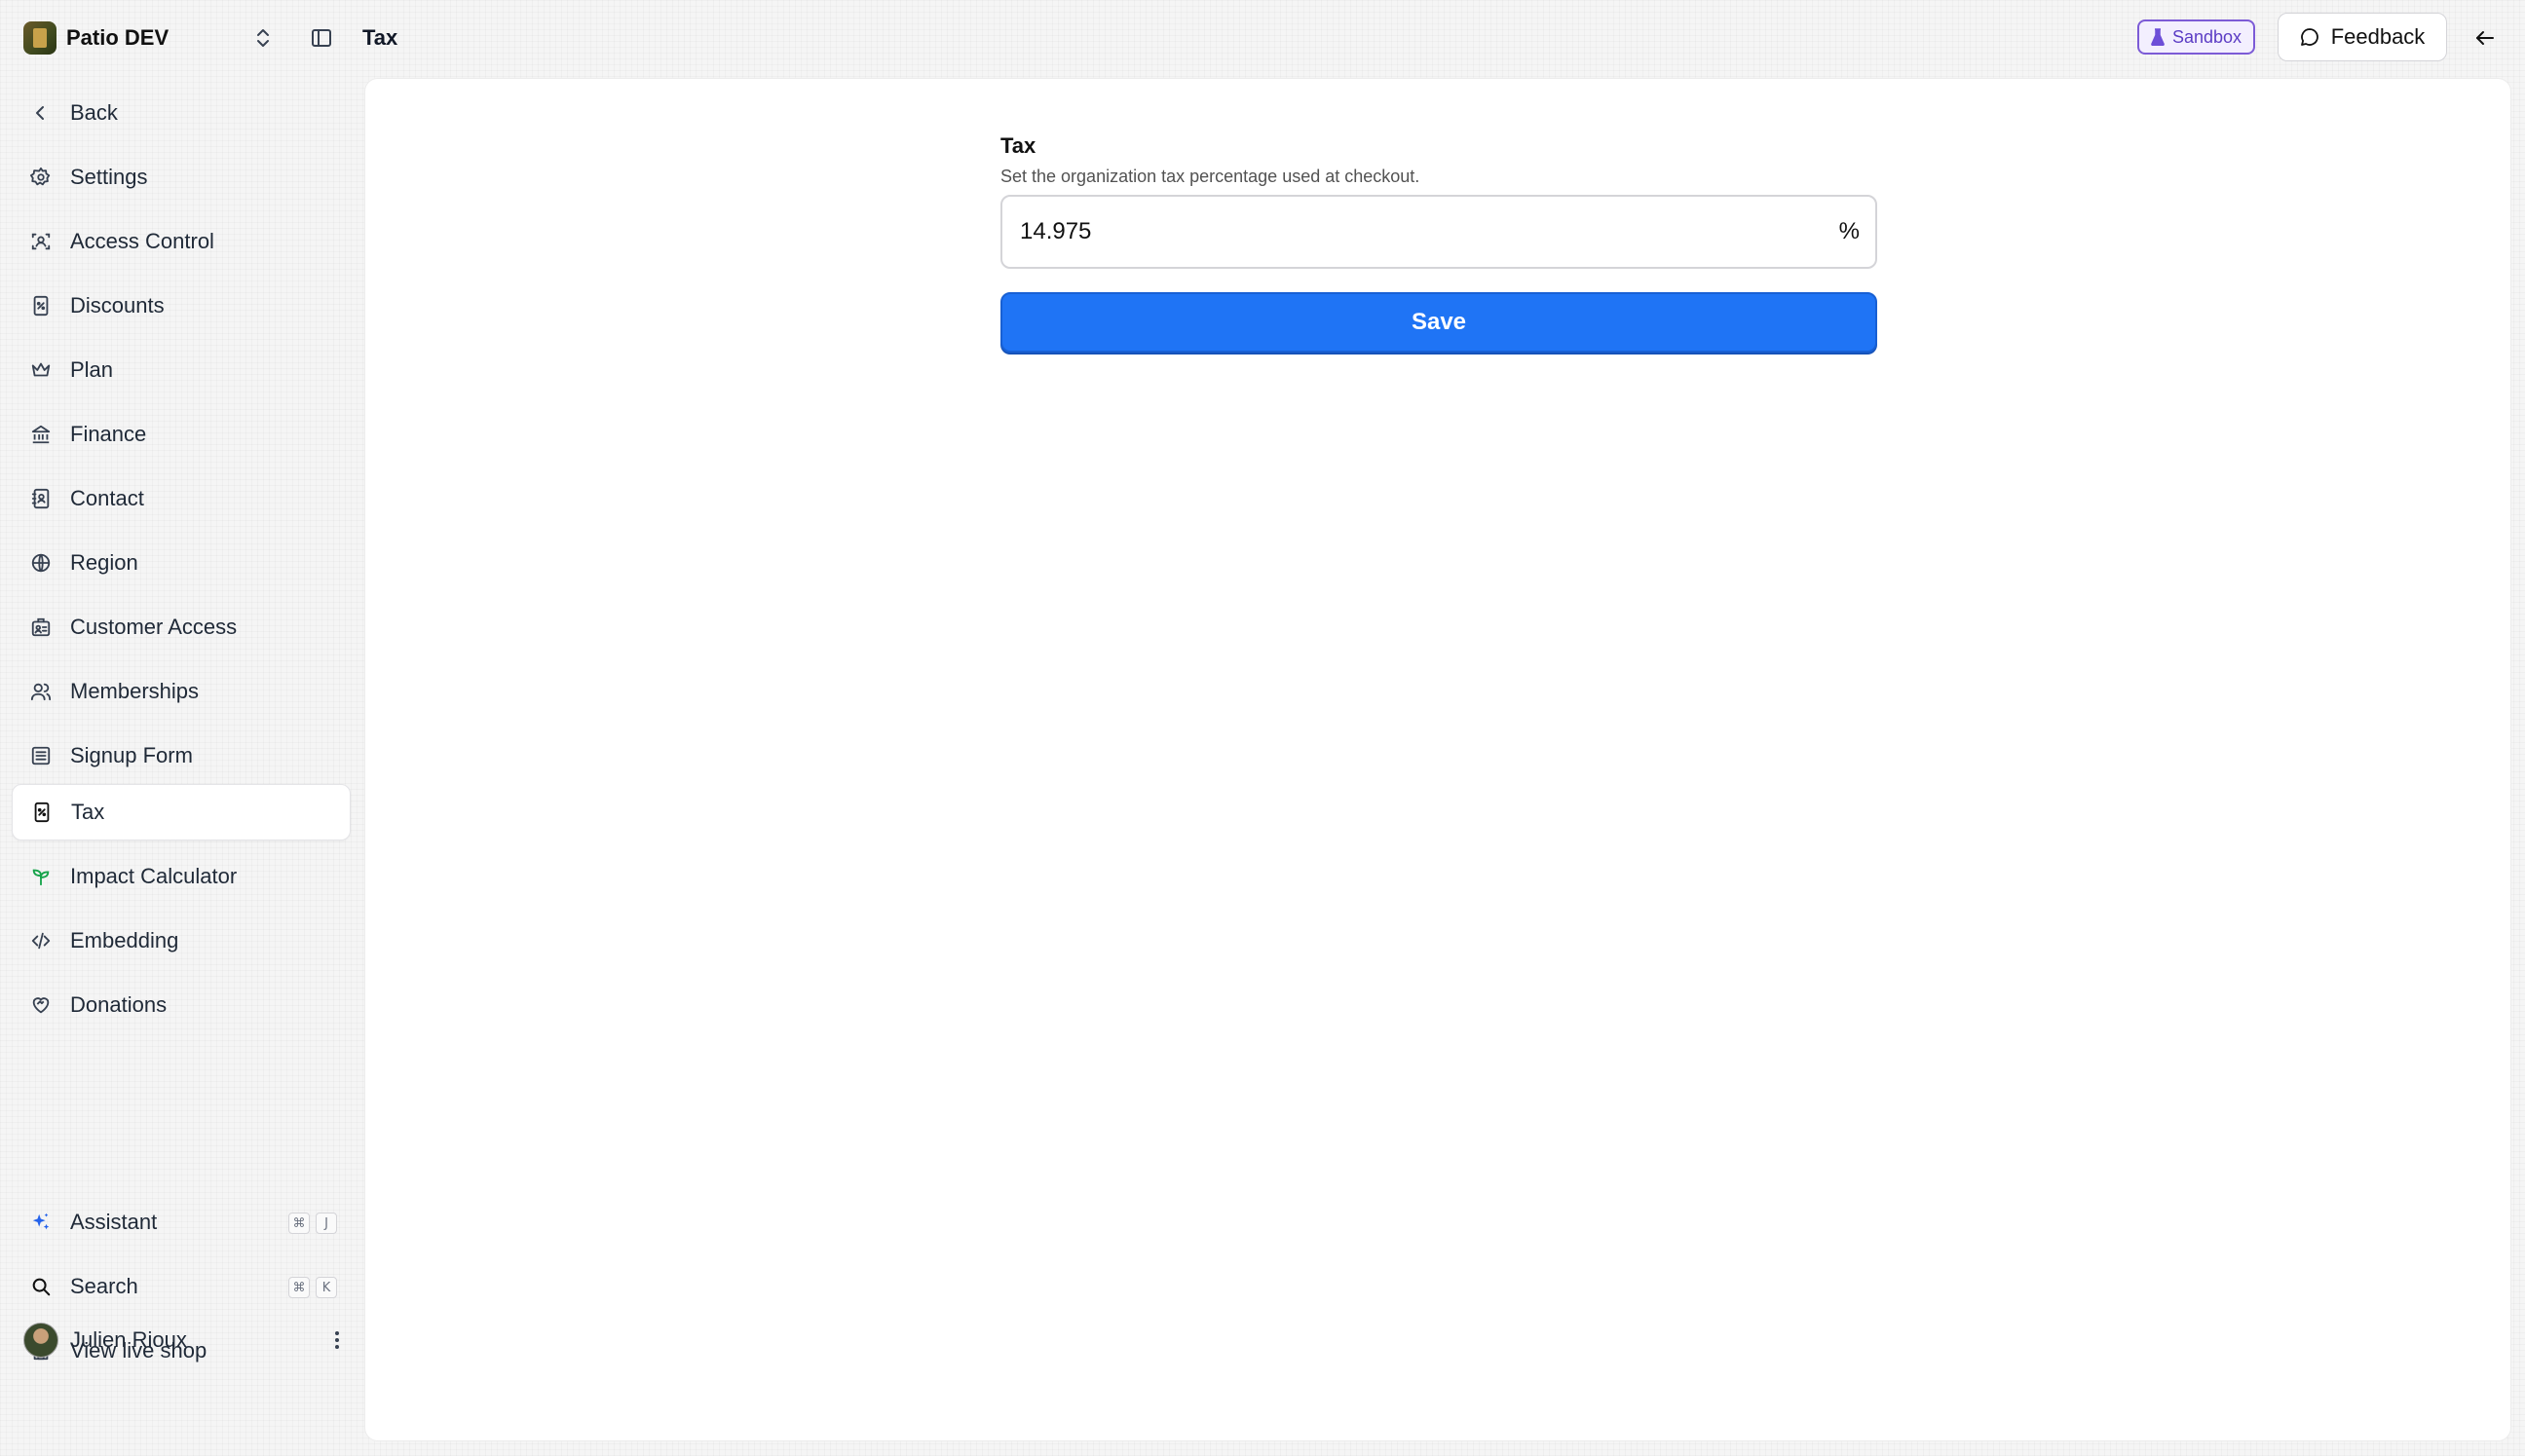 The height and width of the screenshot is (1456, 2525). I want to click on message-circle-icon, so click(2309, 37).